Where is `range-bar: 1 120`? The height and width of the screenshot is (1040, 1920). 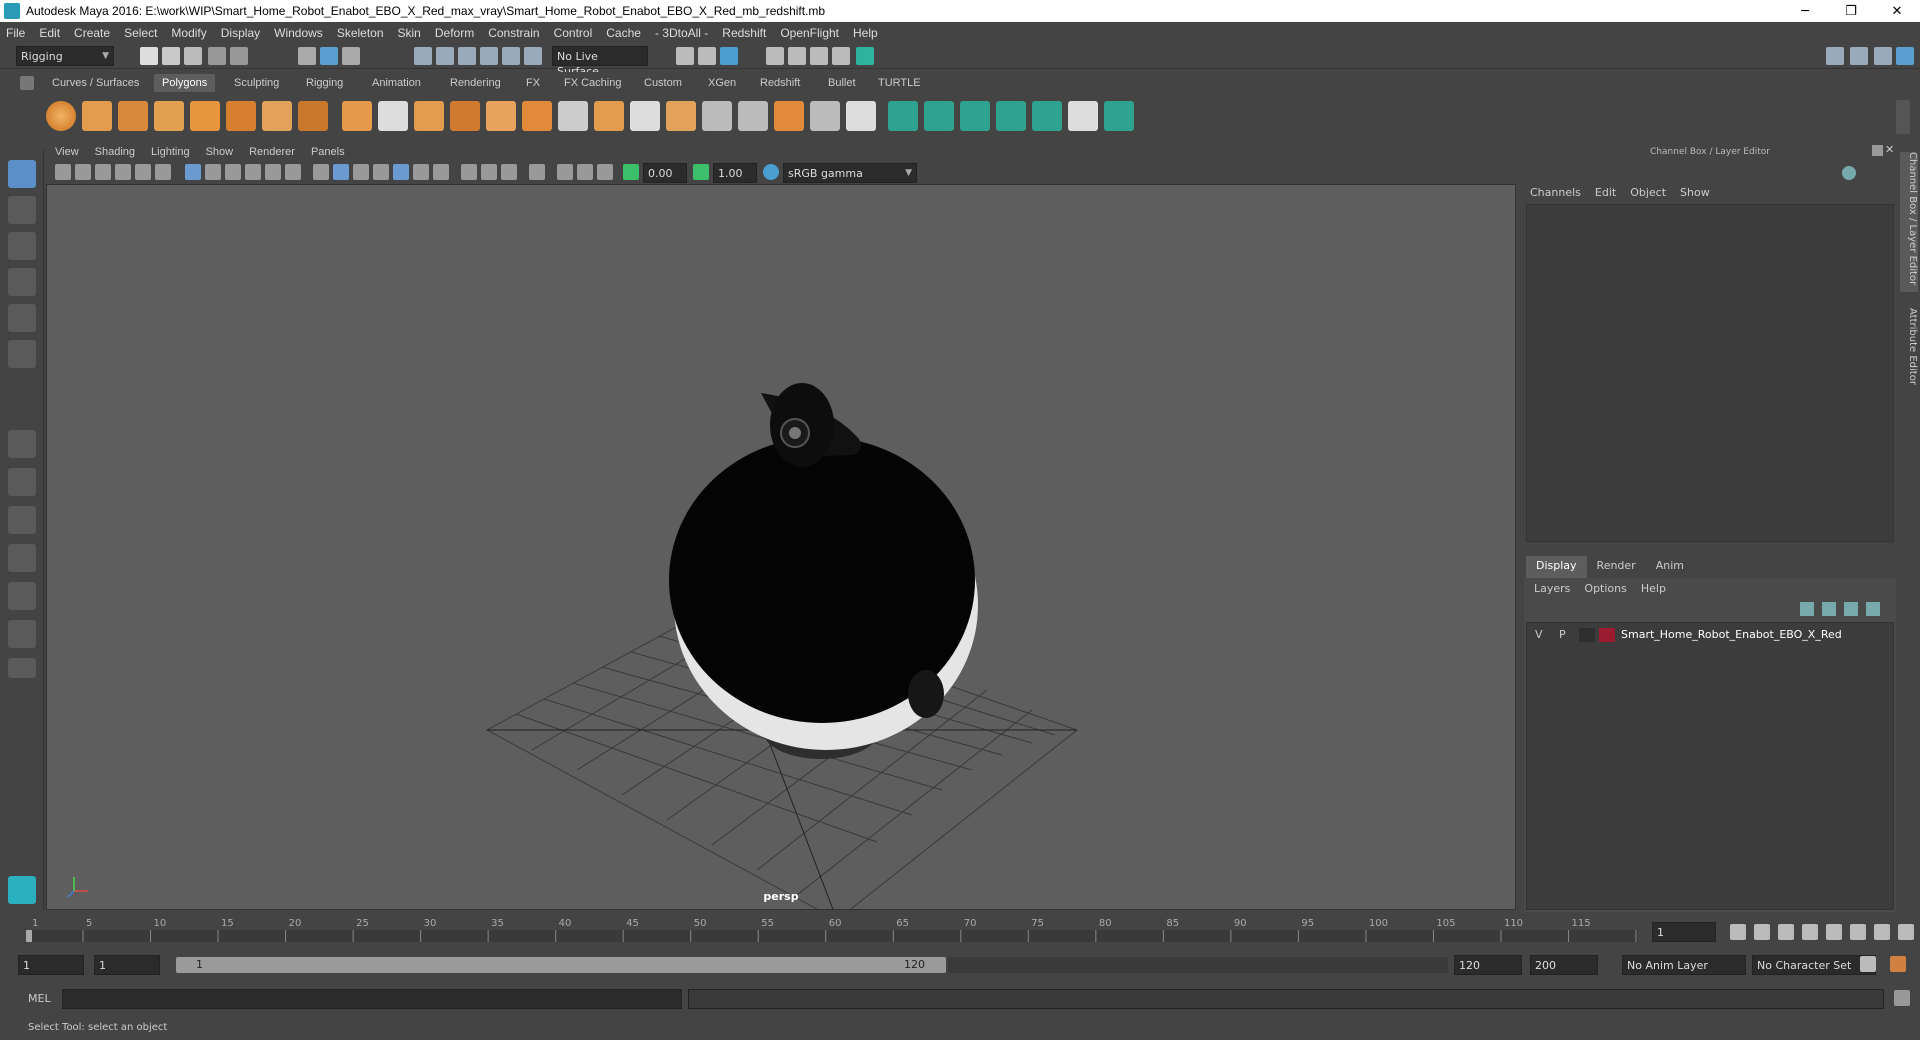
range-bar: 1 120 is located at coordinates (561, 965).